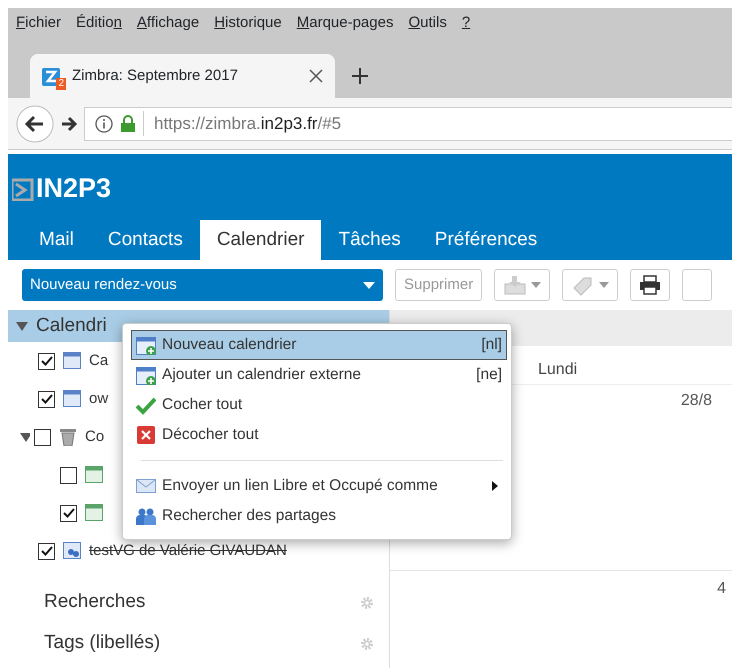 This screenshot has height=668, width=732. What do you see at coordinates (721, 588) in the screenshot?
I see `date-label: 4` at bounding box center [721, 588].